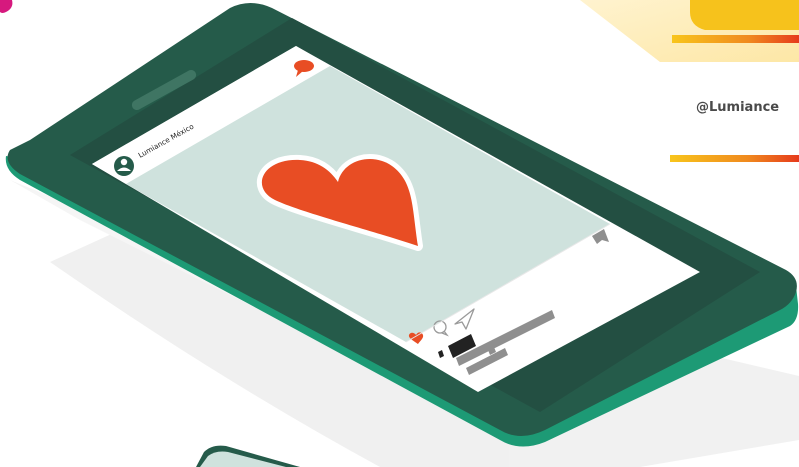 The height and width of the screenshot is (467, 799). Describe the element at coordinates (6, 6) in the screenshot. I see `accent-blob` at that location.